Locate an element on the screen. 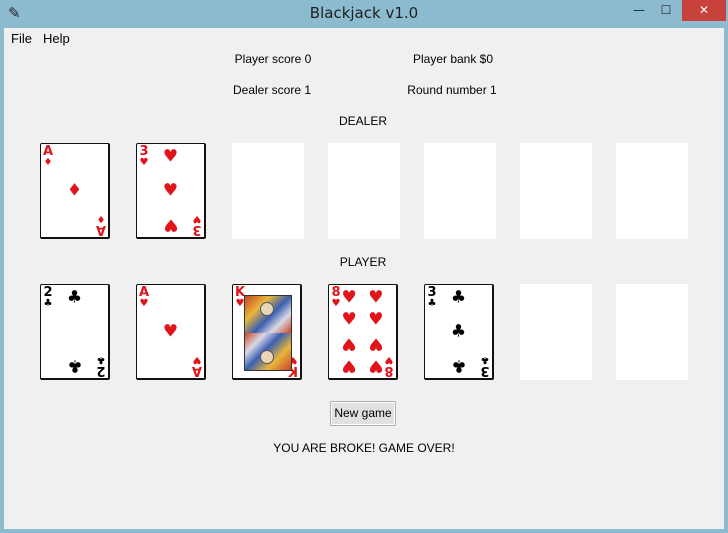 This screenshot has width=728, height=533. card-corner-br: 3 ♥ is located at coordinates (197, 225).